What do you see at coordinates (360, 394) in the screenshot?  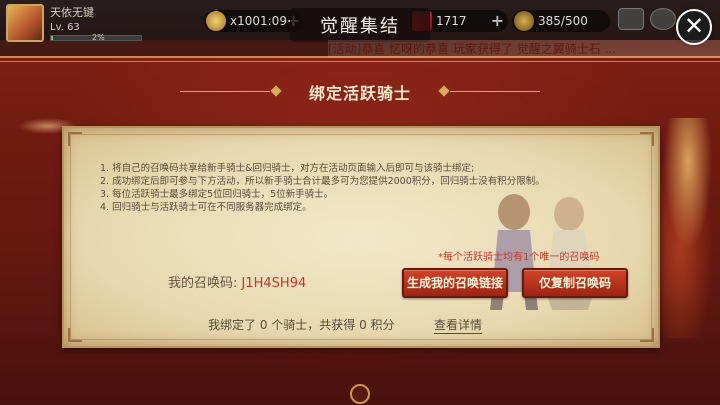 I see `emblem-icon` at bounding box center [360, 394].